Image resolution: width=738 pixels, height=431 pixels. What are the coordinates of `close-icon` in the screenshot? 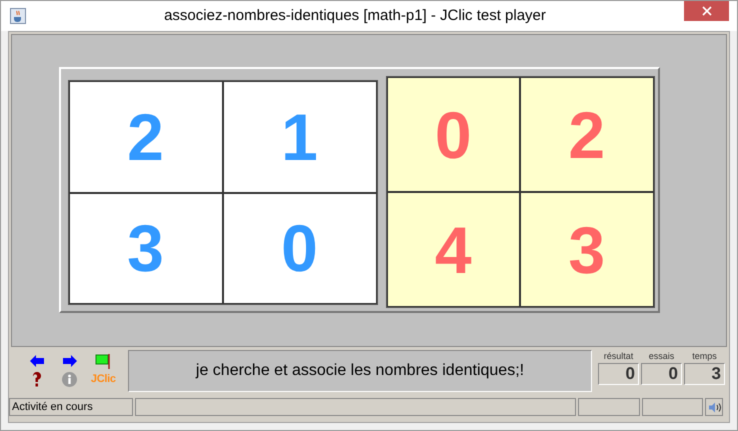 It's located at (707, 11).